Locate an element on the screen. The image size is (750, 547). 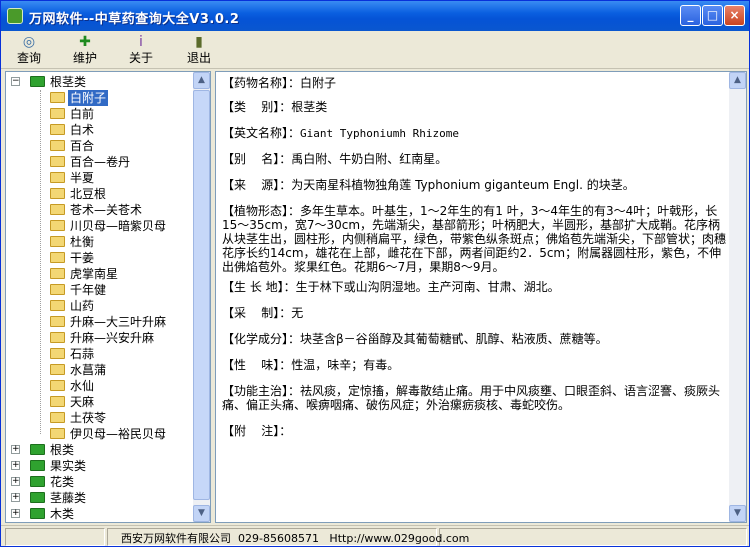
tree-item: 川贝母—暗紫贝母 is located at coordinates (121, 226).